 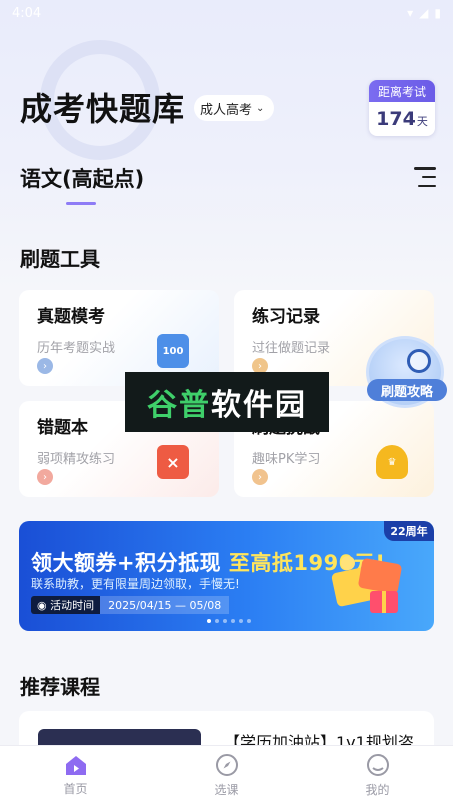 What do you see at coordinates (226, 765) in the screenshot?
I see `compass-icon` at bounding box center [226, 765].